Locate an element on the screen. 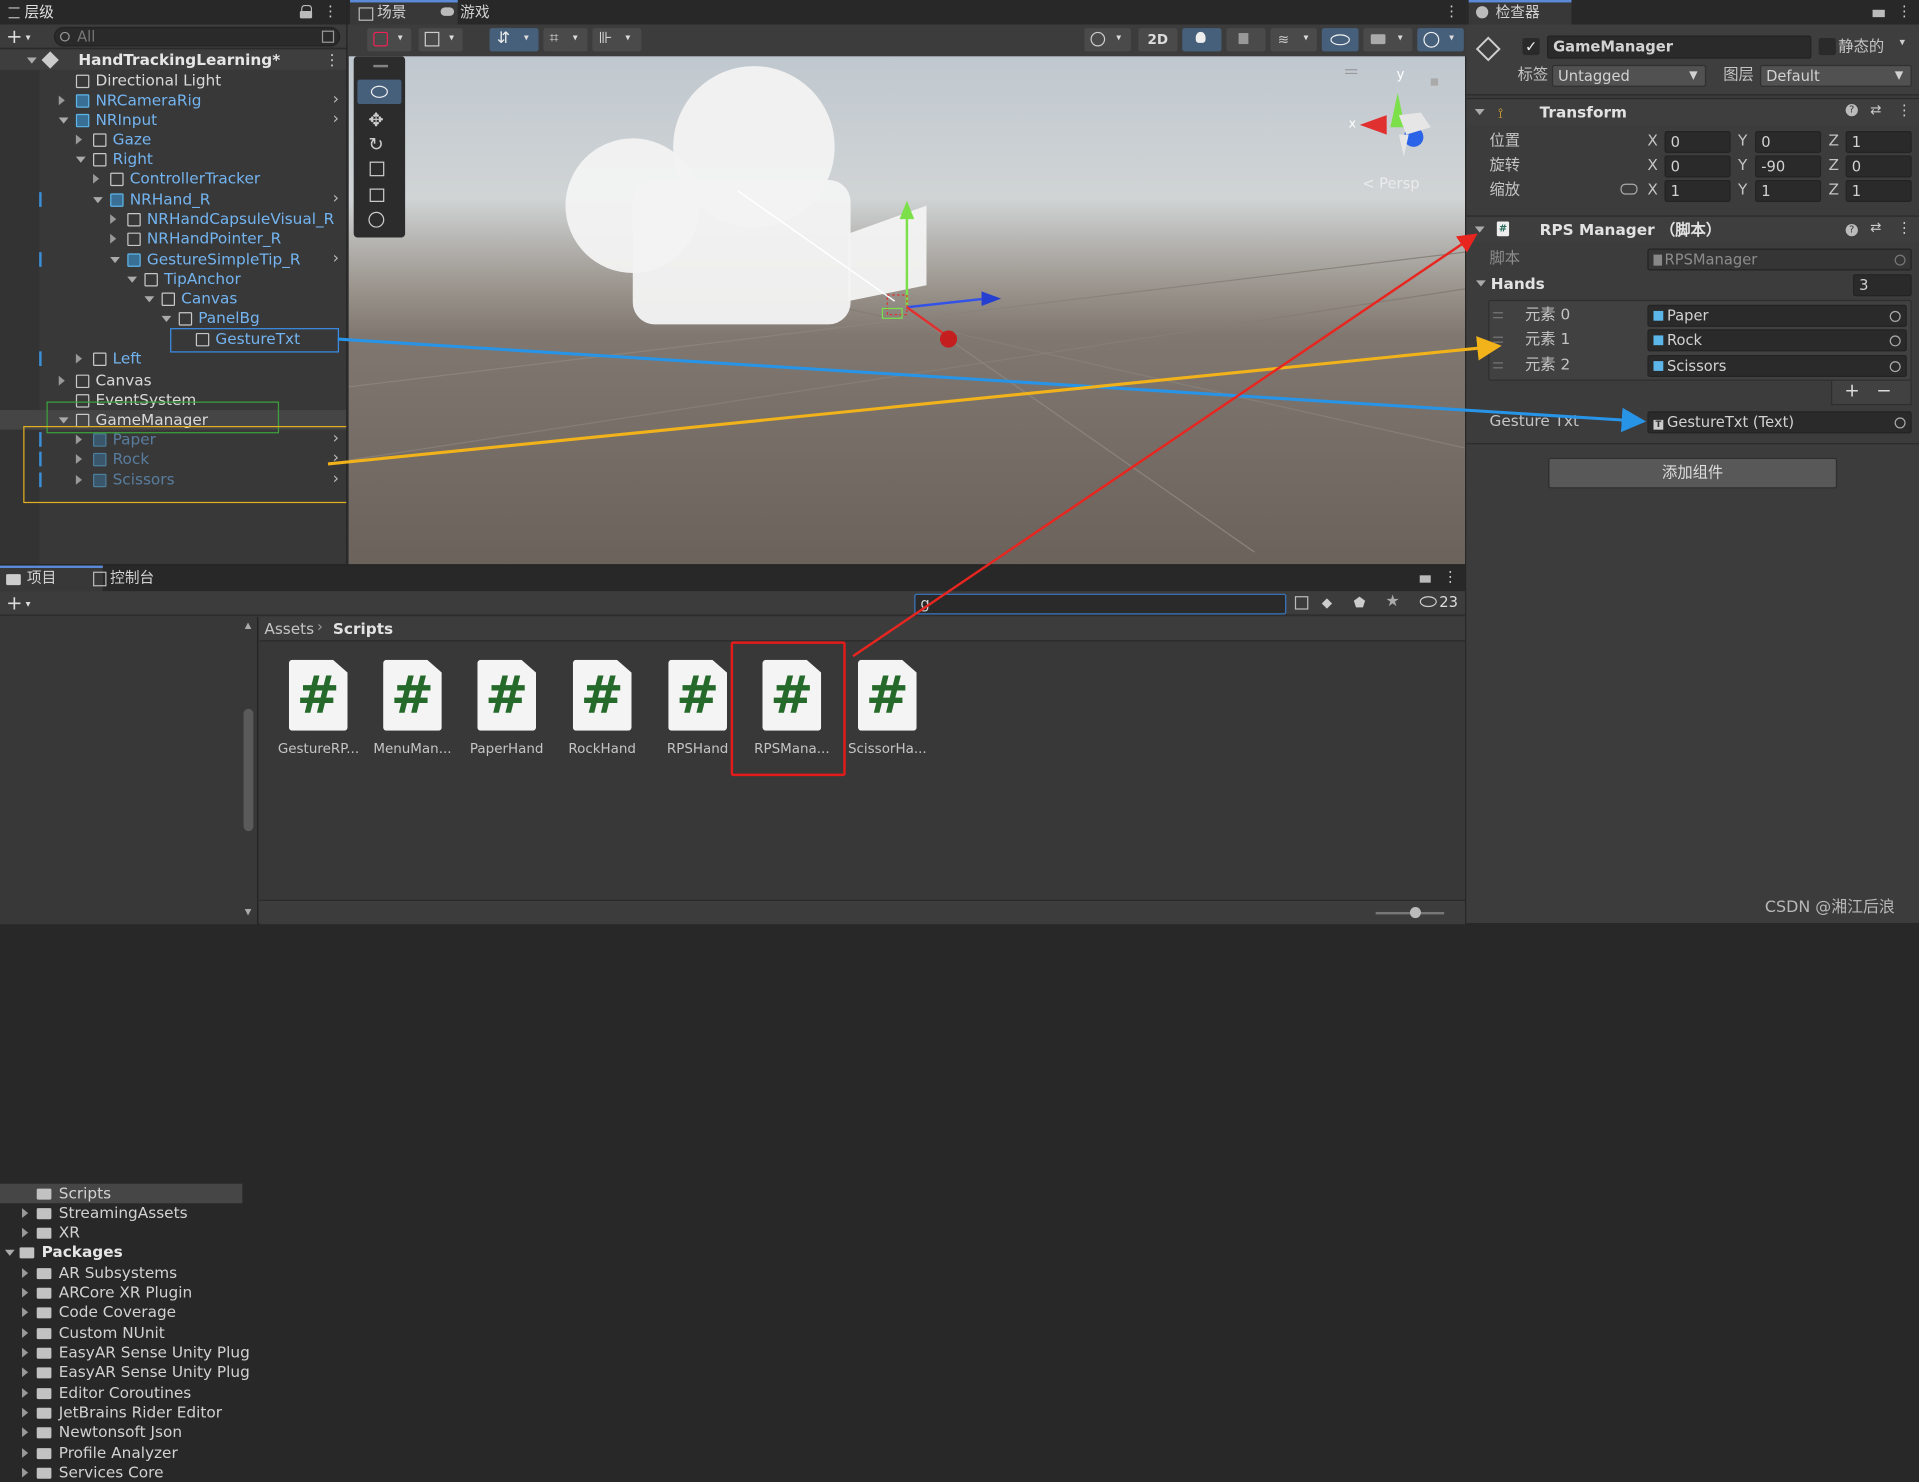 The width and height of the screenshot is (1919, 1482). hands-element-field: Rock is located at coordinates (1777, 340).